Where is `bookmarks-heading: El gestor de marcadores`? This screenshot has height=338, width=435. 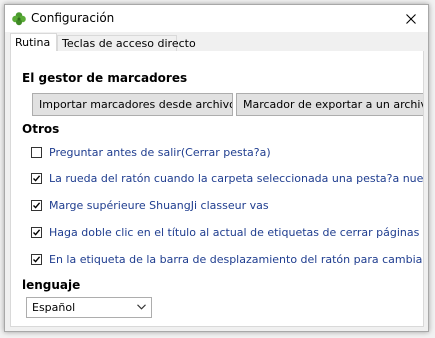 bookmarks-heading: El gestor de marcadores is located at coordinates (105, 78).